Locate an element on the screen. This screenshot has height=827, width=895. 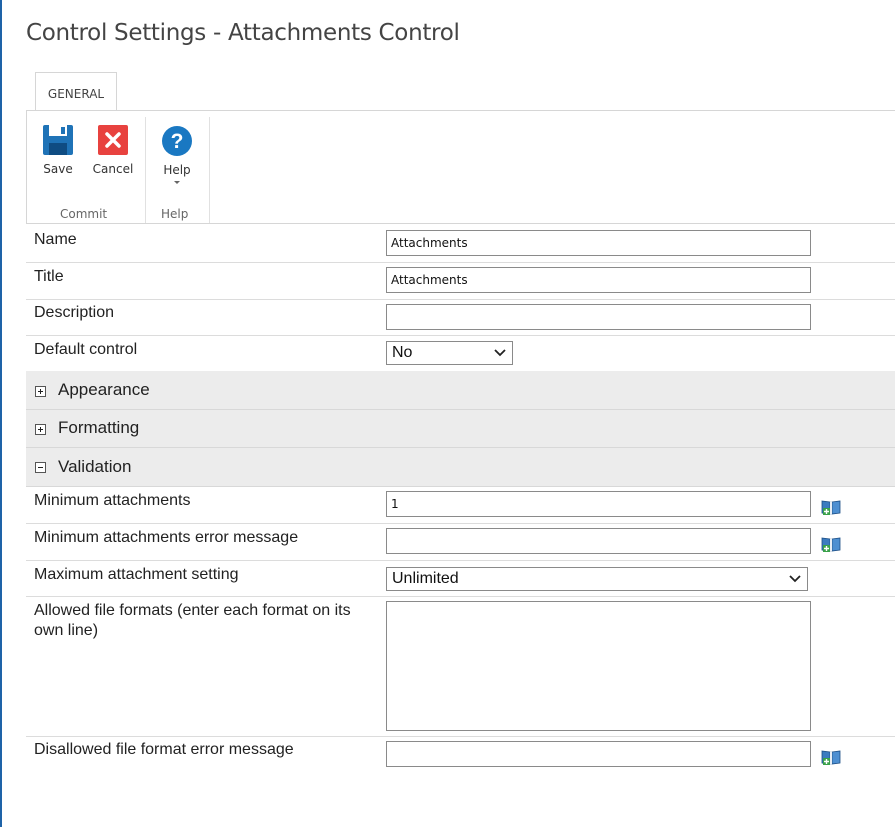
name-input: Attachments is located at coordinates (598, 243).